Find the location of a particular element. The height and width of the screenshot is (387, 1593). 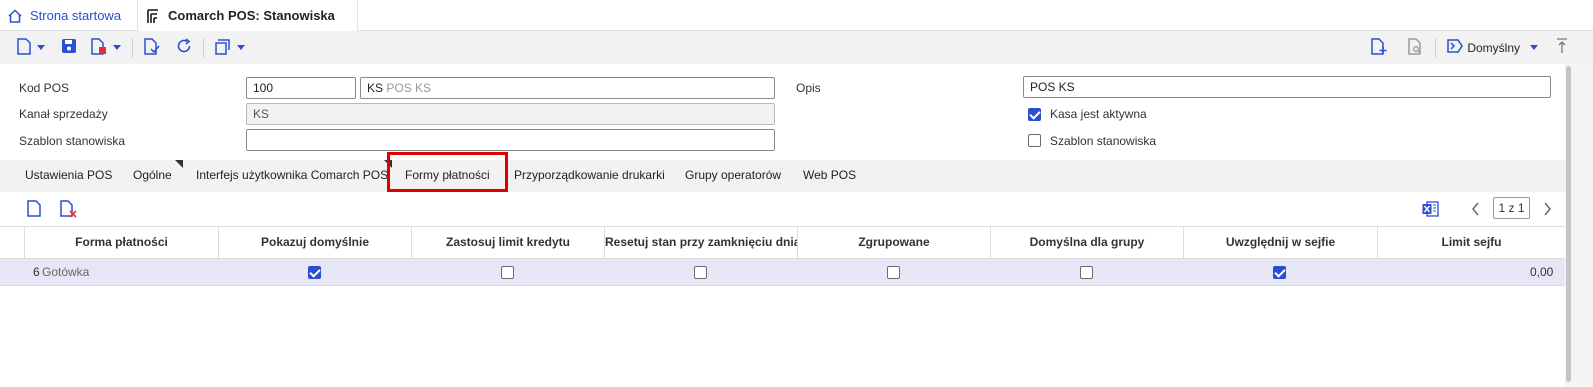

home-icon is located at coordinates (15, 15).